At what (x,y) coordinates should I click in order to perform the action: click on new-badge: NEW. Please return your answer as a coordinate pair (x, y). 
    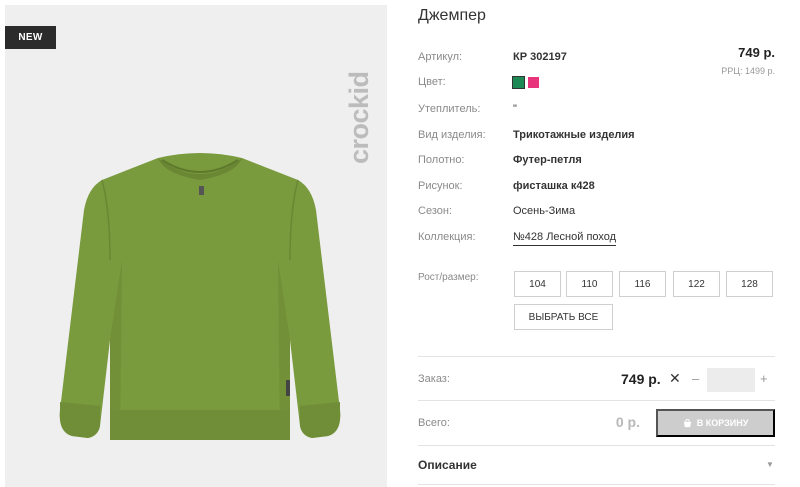
    Looking at the image, I should click on (30, 37).